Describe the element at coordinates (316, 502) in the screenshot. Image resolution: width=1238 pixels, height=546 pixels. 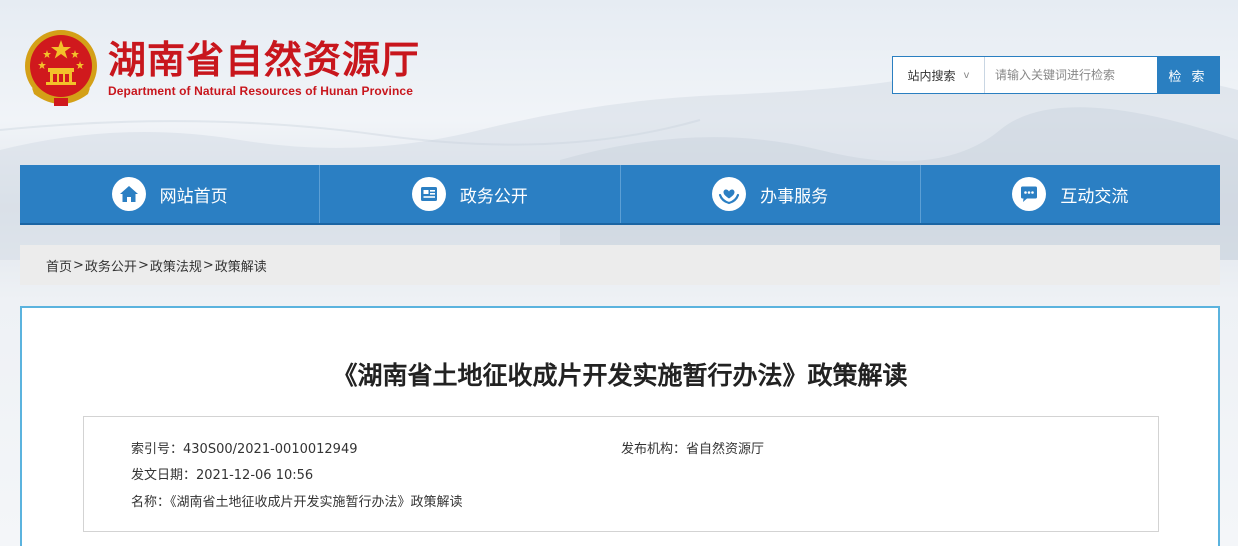
I see `meta-name-value: 《湖南省土地征收成片开发实施暂行办法》政策解读` at that location.